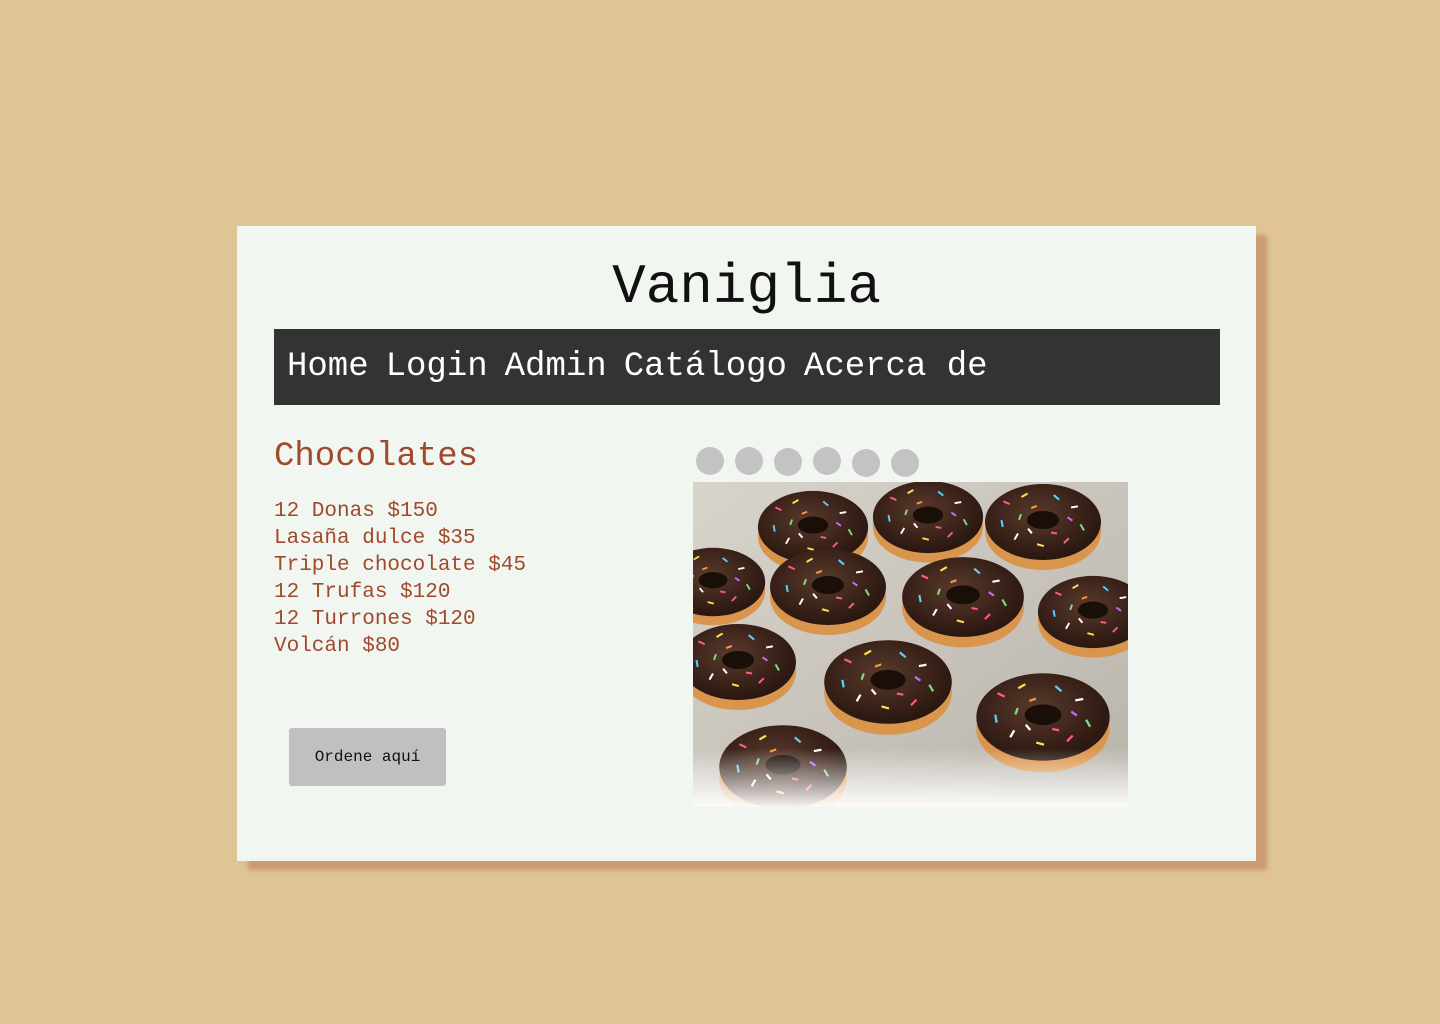  What do you see at coordinates (556, 367) in the screenshot?
I see `nav-admin: Admin` at bounding box center [556, 367].